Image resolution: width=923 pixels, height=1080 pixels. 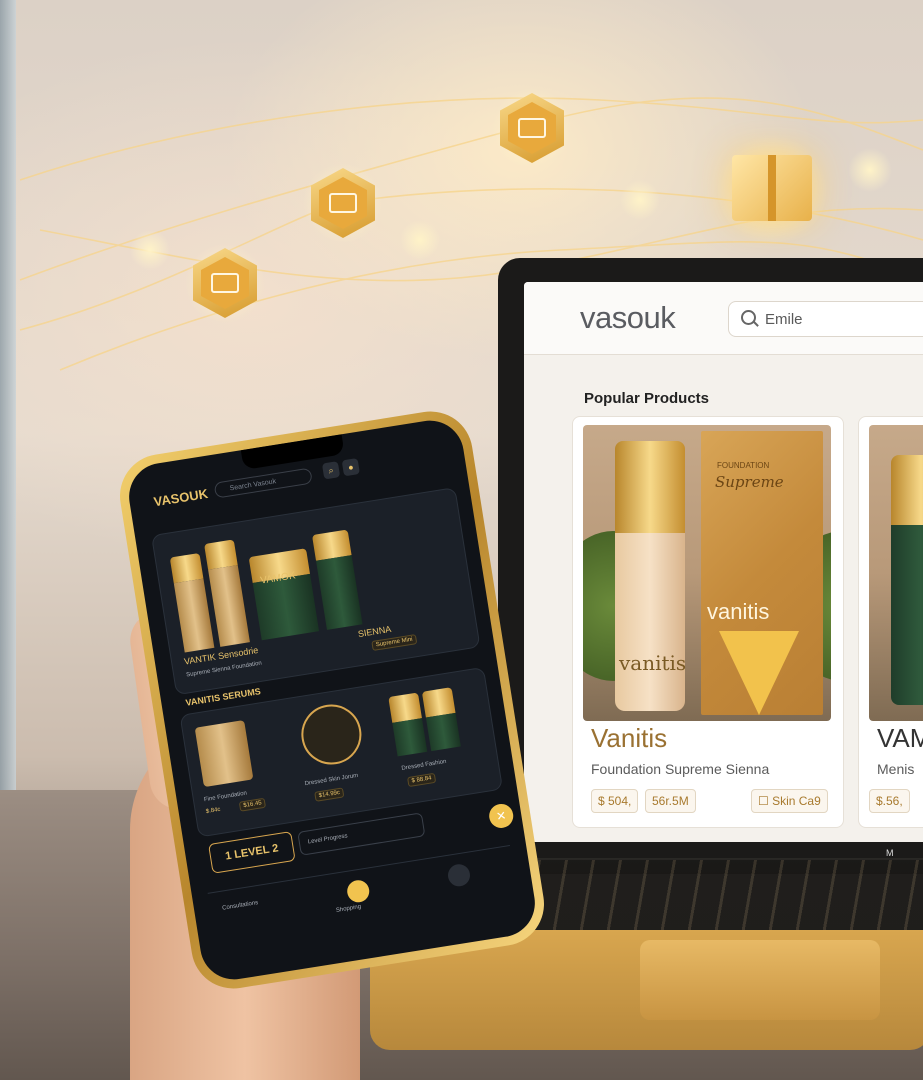 What do you see at coordinates (651, 576) in the screenshot?
I see `foundation-bottle: vanitis` at bounding box center [651, 576].